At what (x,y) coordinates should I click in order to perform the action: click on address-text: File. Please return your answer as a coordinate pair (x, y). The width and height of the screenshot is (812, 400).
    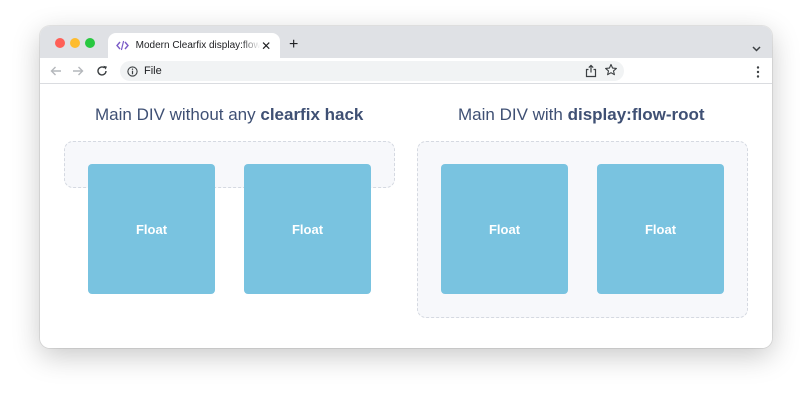
    Looking at the image, I should click on (153, 71).